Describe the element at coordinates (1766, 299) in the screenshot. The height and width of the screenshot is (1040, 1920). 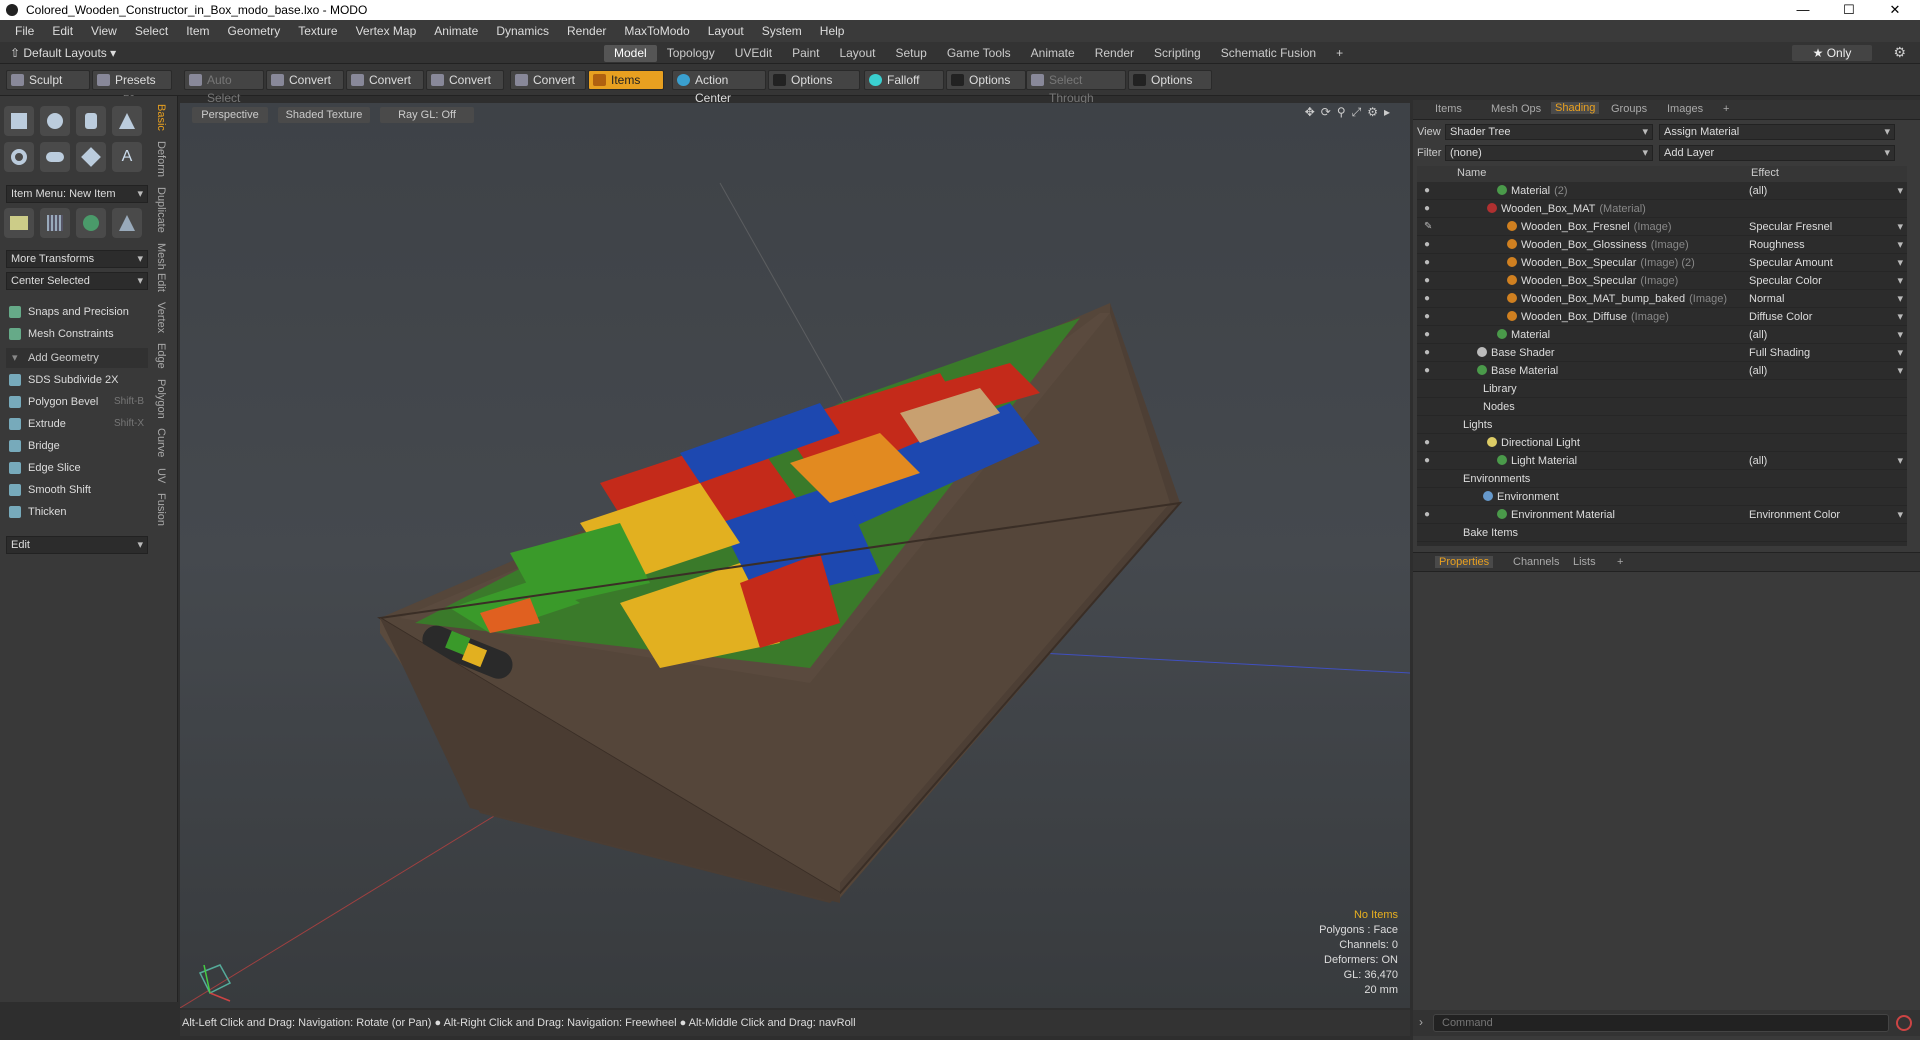
I see `effect-dropdown: Normal` at that location.